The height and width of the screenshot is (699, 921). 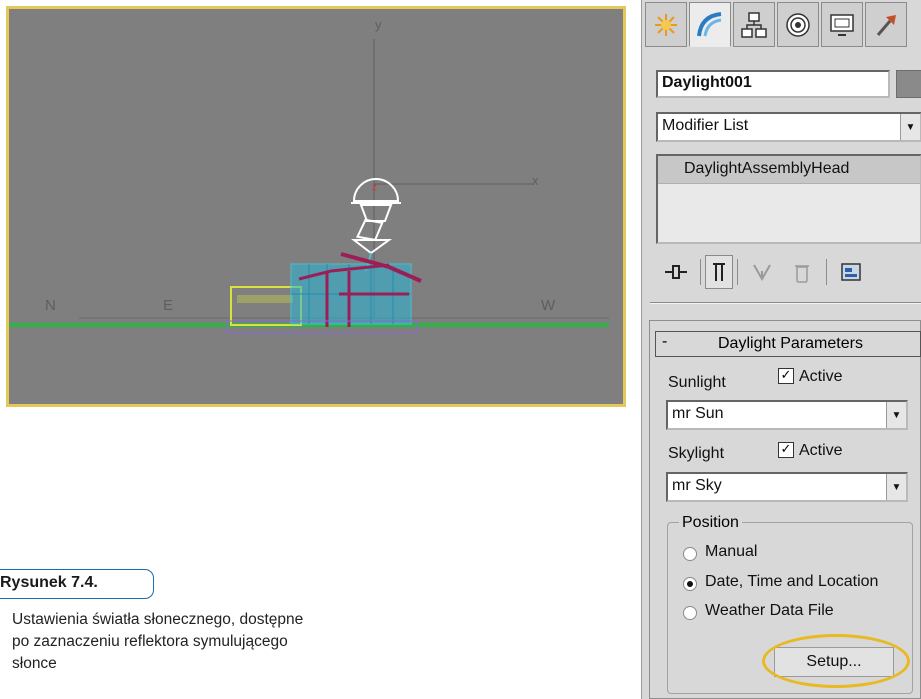 What do you see at coordinates (785, 303) in the screenshot?
I see `panel-divider` at bounding box center [785, 303].